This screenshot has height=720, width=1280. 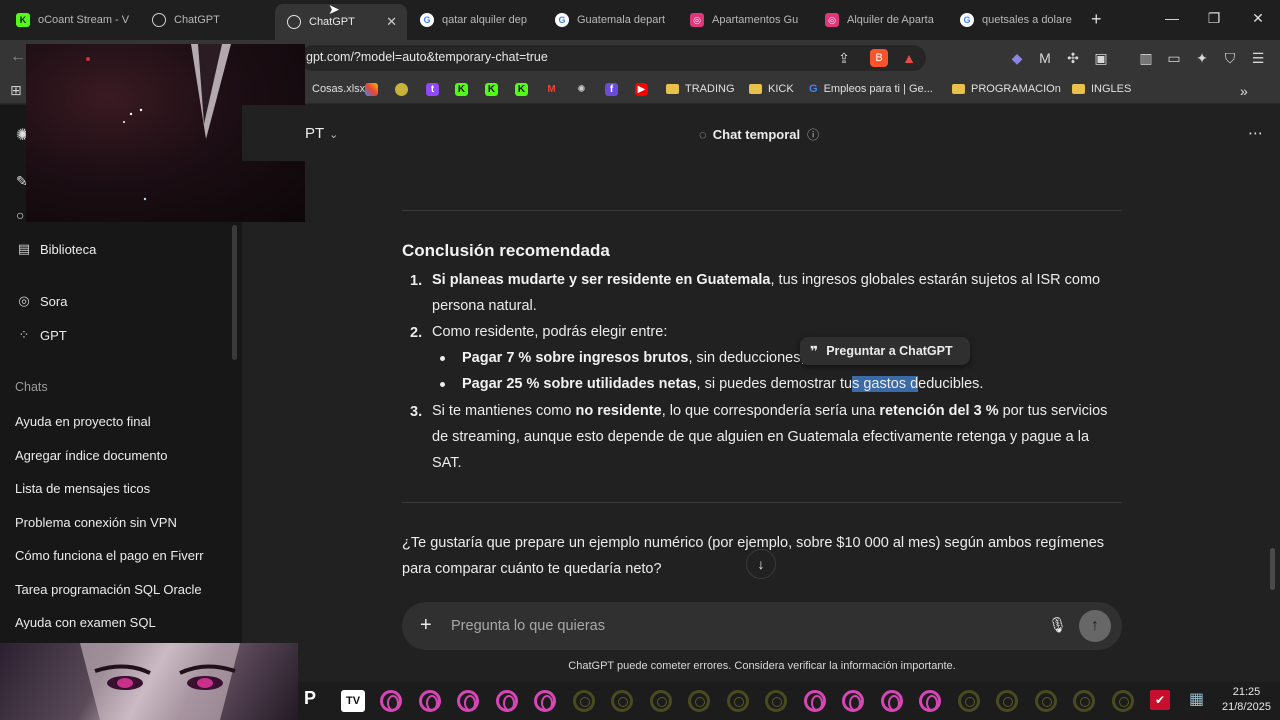 I want to click on minimize-icon: —, so click(x=1172, y=18).